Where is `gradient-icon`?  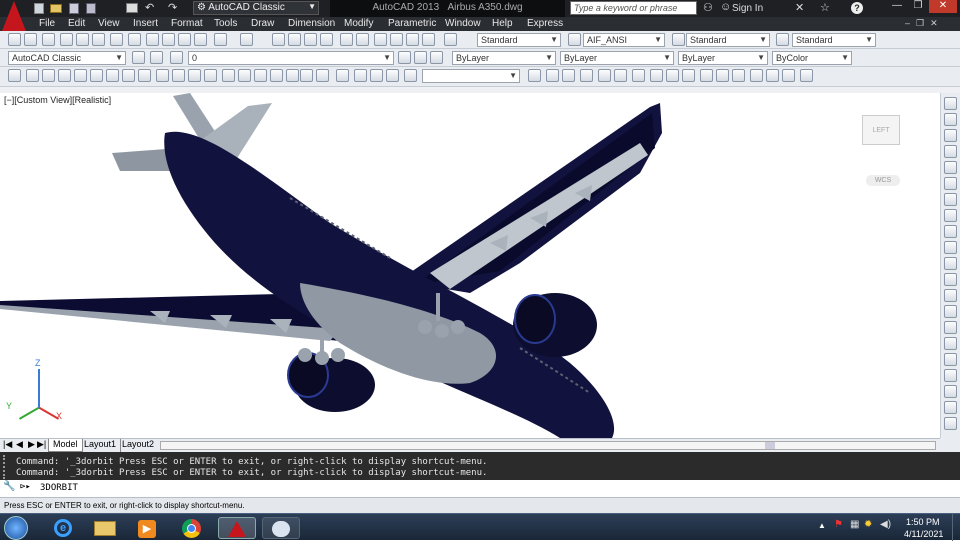
gradient-icon is located at coordinates (260, 75).